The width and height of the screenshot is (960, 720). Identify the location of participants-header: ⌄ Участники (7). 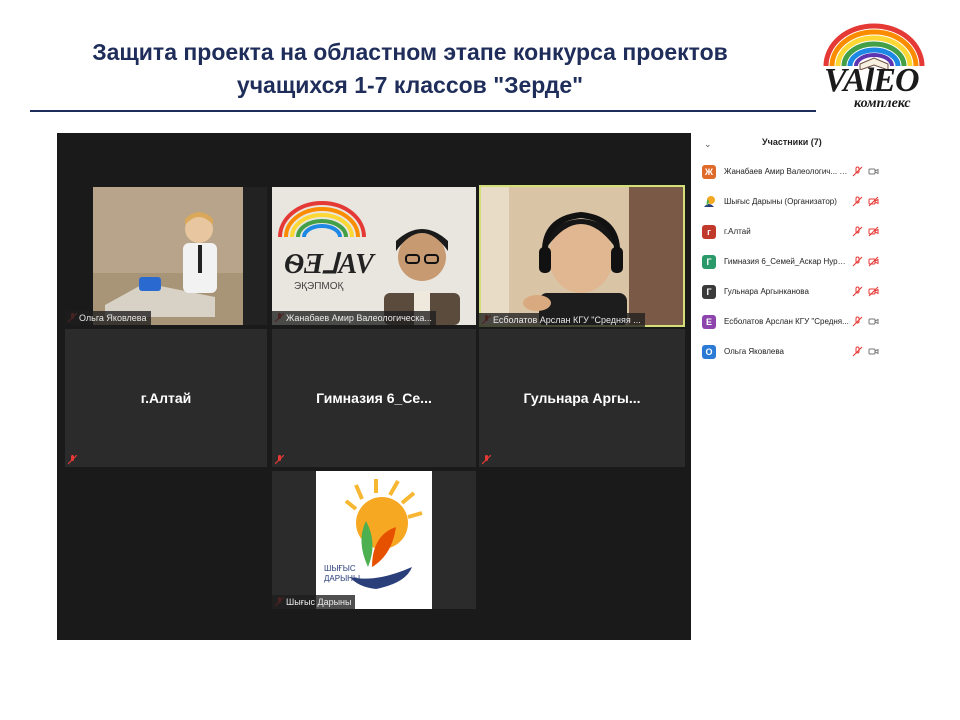
(791, 144).